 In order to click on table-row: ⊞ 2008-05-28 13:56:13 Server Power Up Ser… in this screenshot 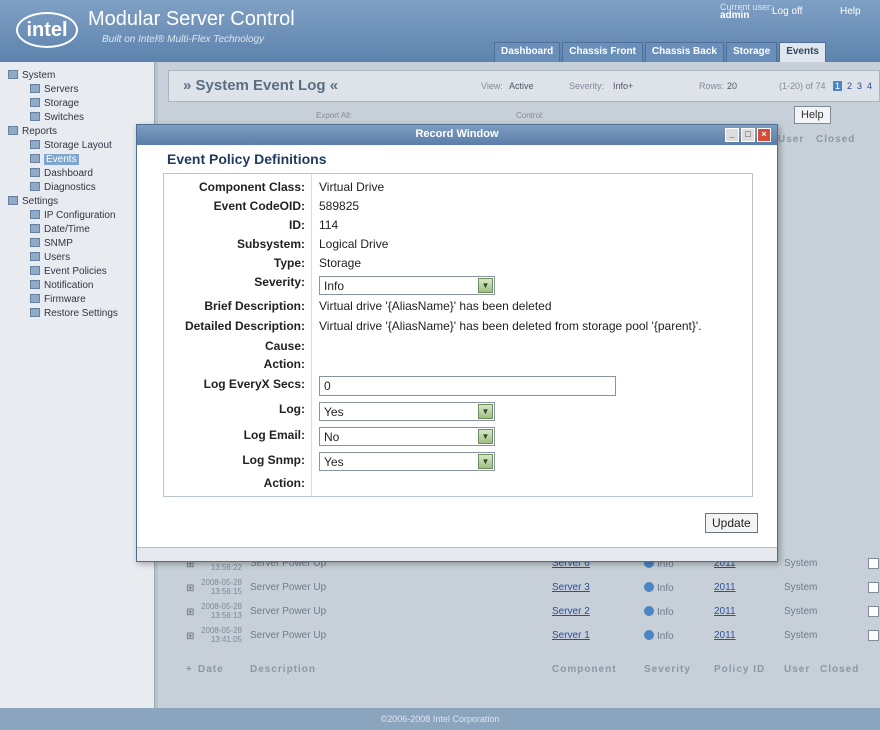, I will do `click(524, 612)`.